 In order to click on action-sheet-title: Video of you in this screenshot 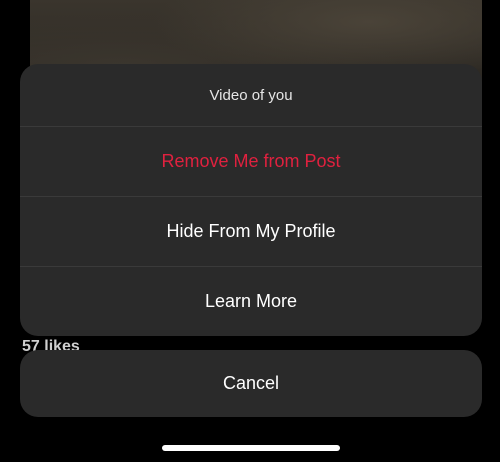, I will do `click(251, 95)`.